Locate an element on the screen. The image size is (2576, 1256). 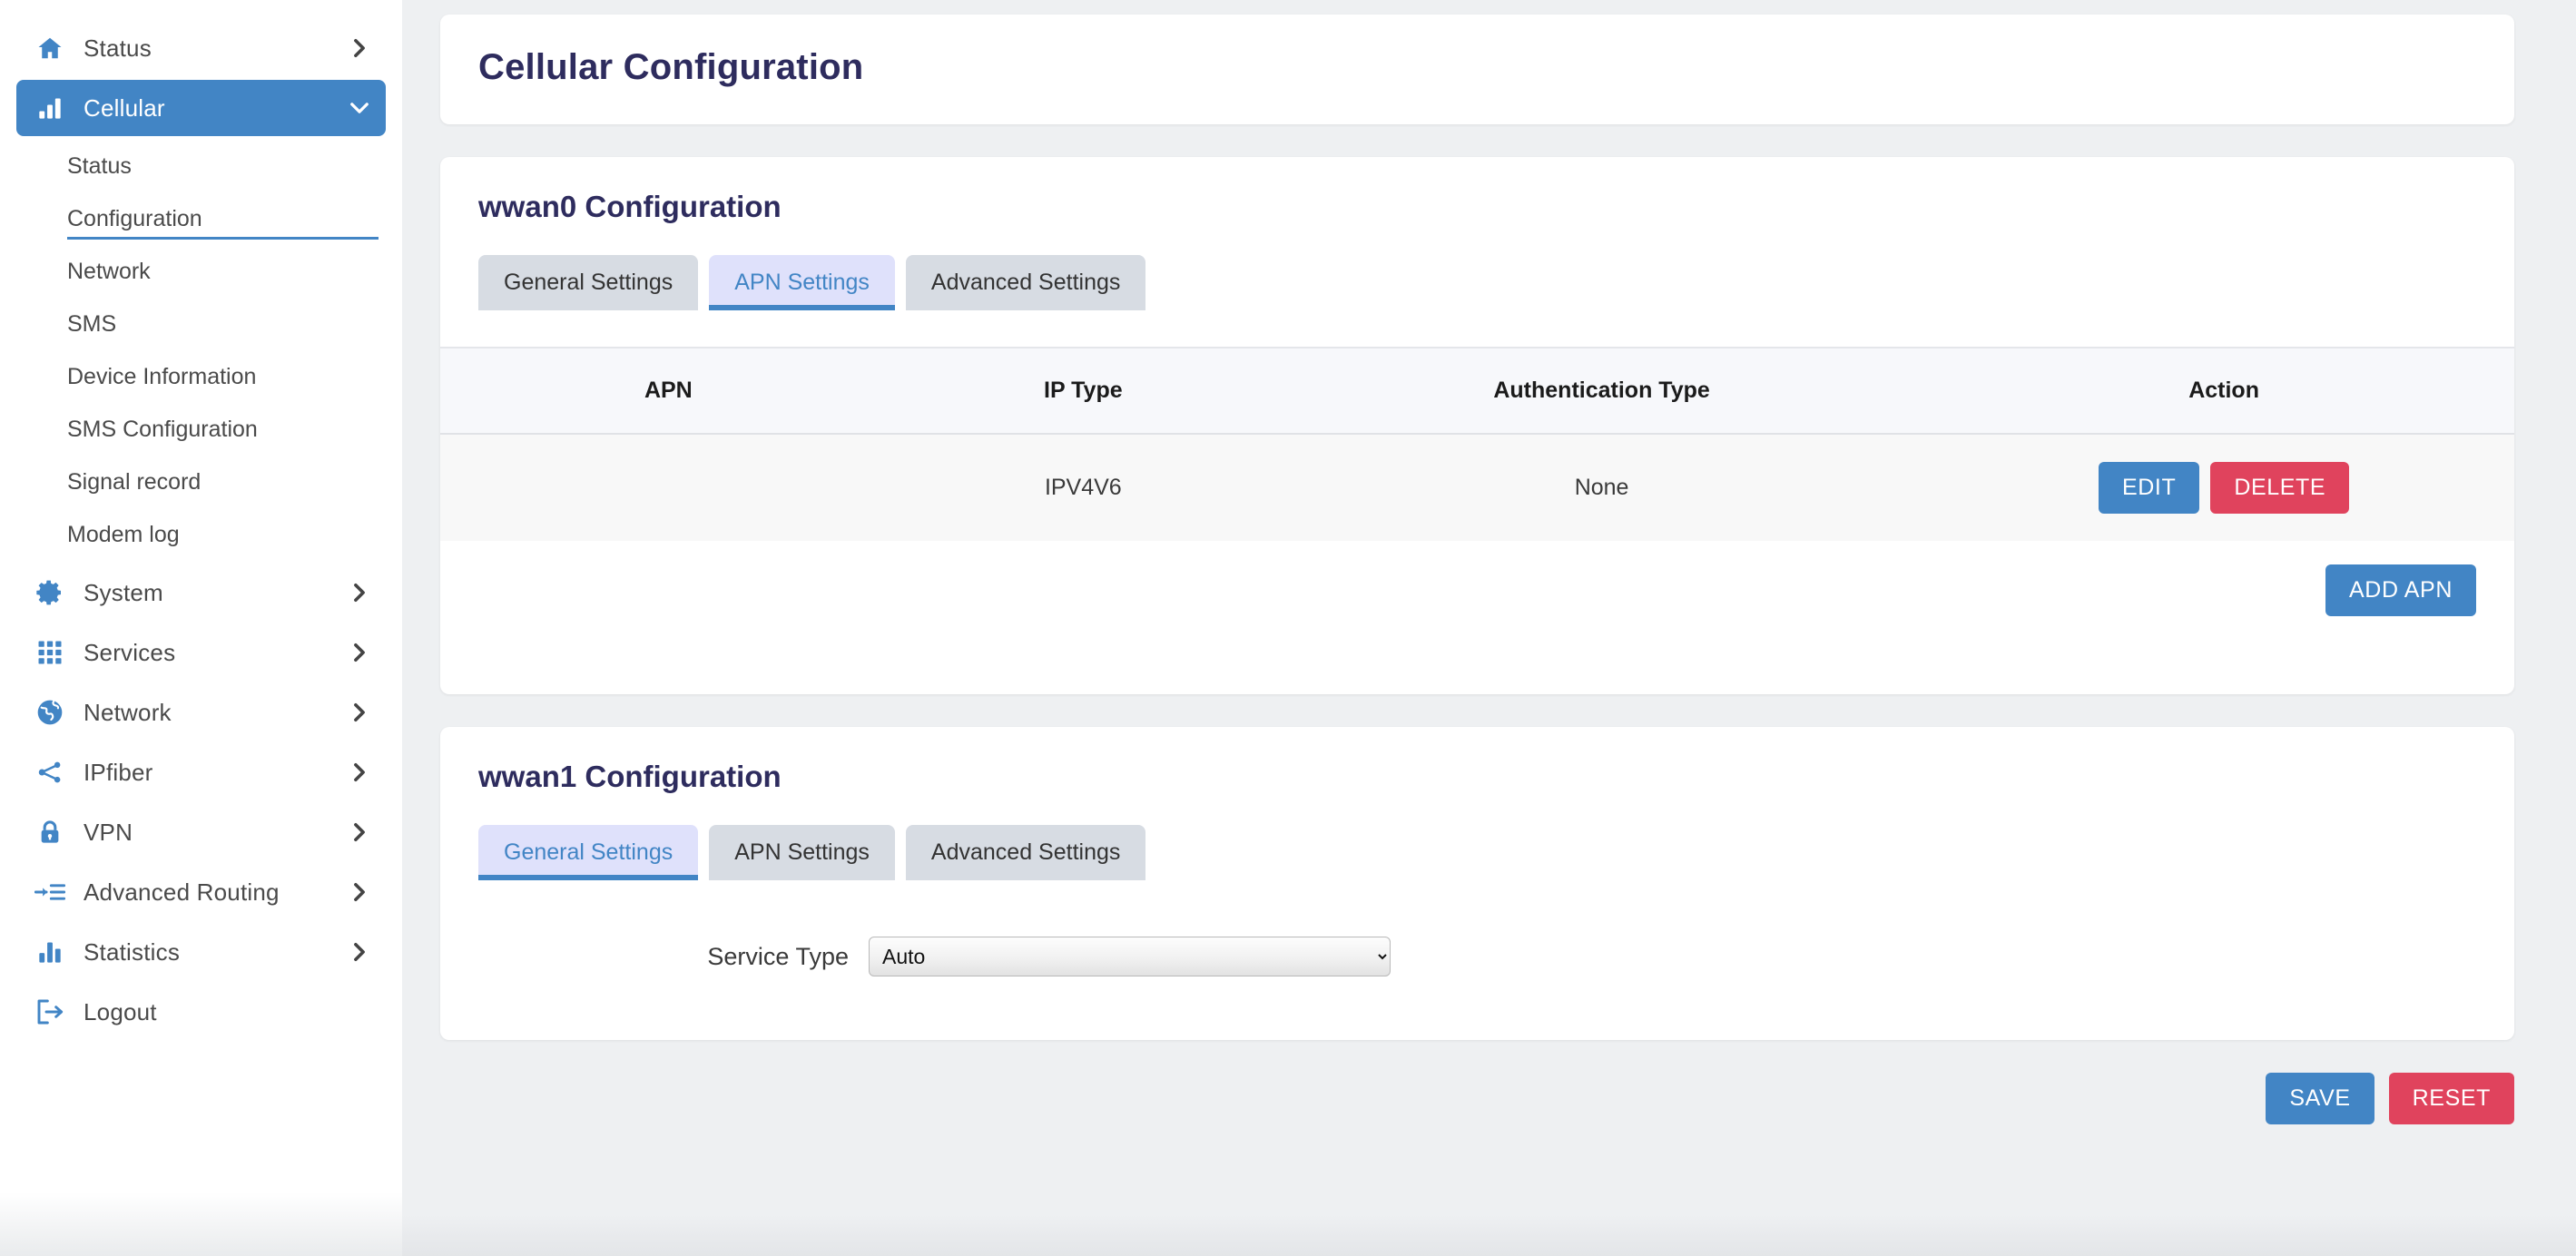
share-nodes-icon is located at coordinates (50, 773).